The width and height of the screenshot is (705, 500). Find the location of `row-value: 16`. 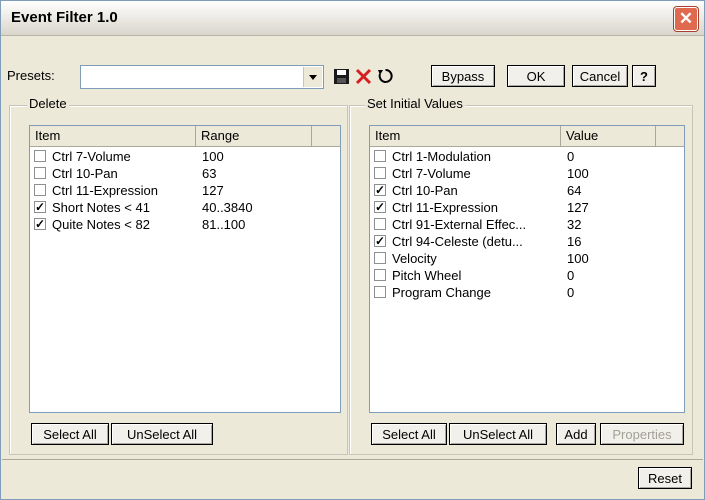

row-value: 16 is located at coordinates (574, 241).